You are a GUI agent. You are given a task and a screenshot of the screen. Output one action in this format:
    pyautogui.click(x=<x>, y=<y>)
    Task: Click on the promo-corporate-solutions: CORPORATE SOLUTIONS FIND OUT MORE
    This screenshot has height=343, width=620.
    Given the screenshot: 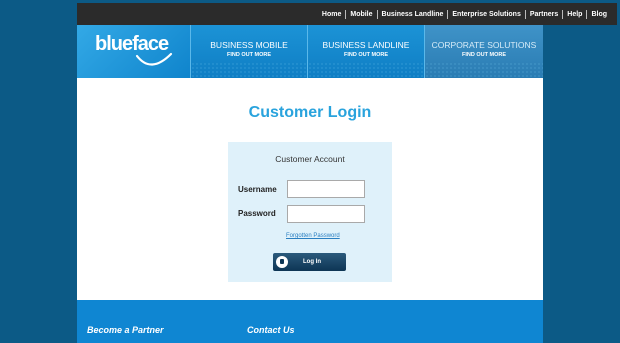 What is the action you would take?
    pyautogui.click(x=483, y=51)
    